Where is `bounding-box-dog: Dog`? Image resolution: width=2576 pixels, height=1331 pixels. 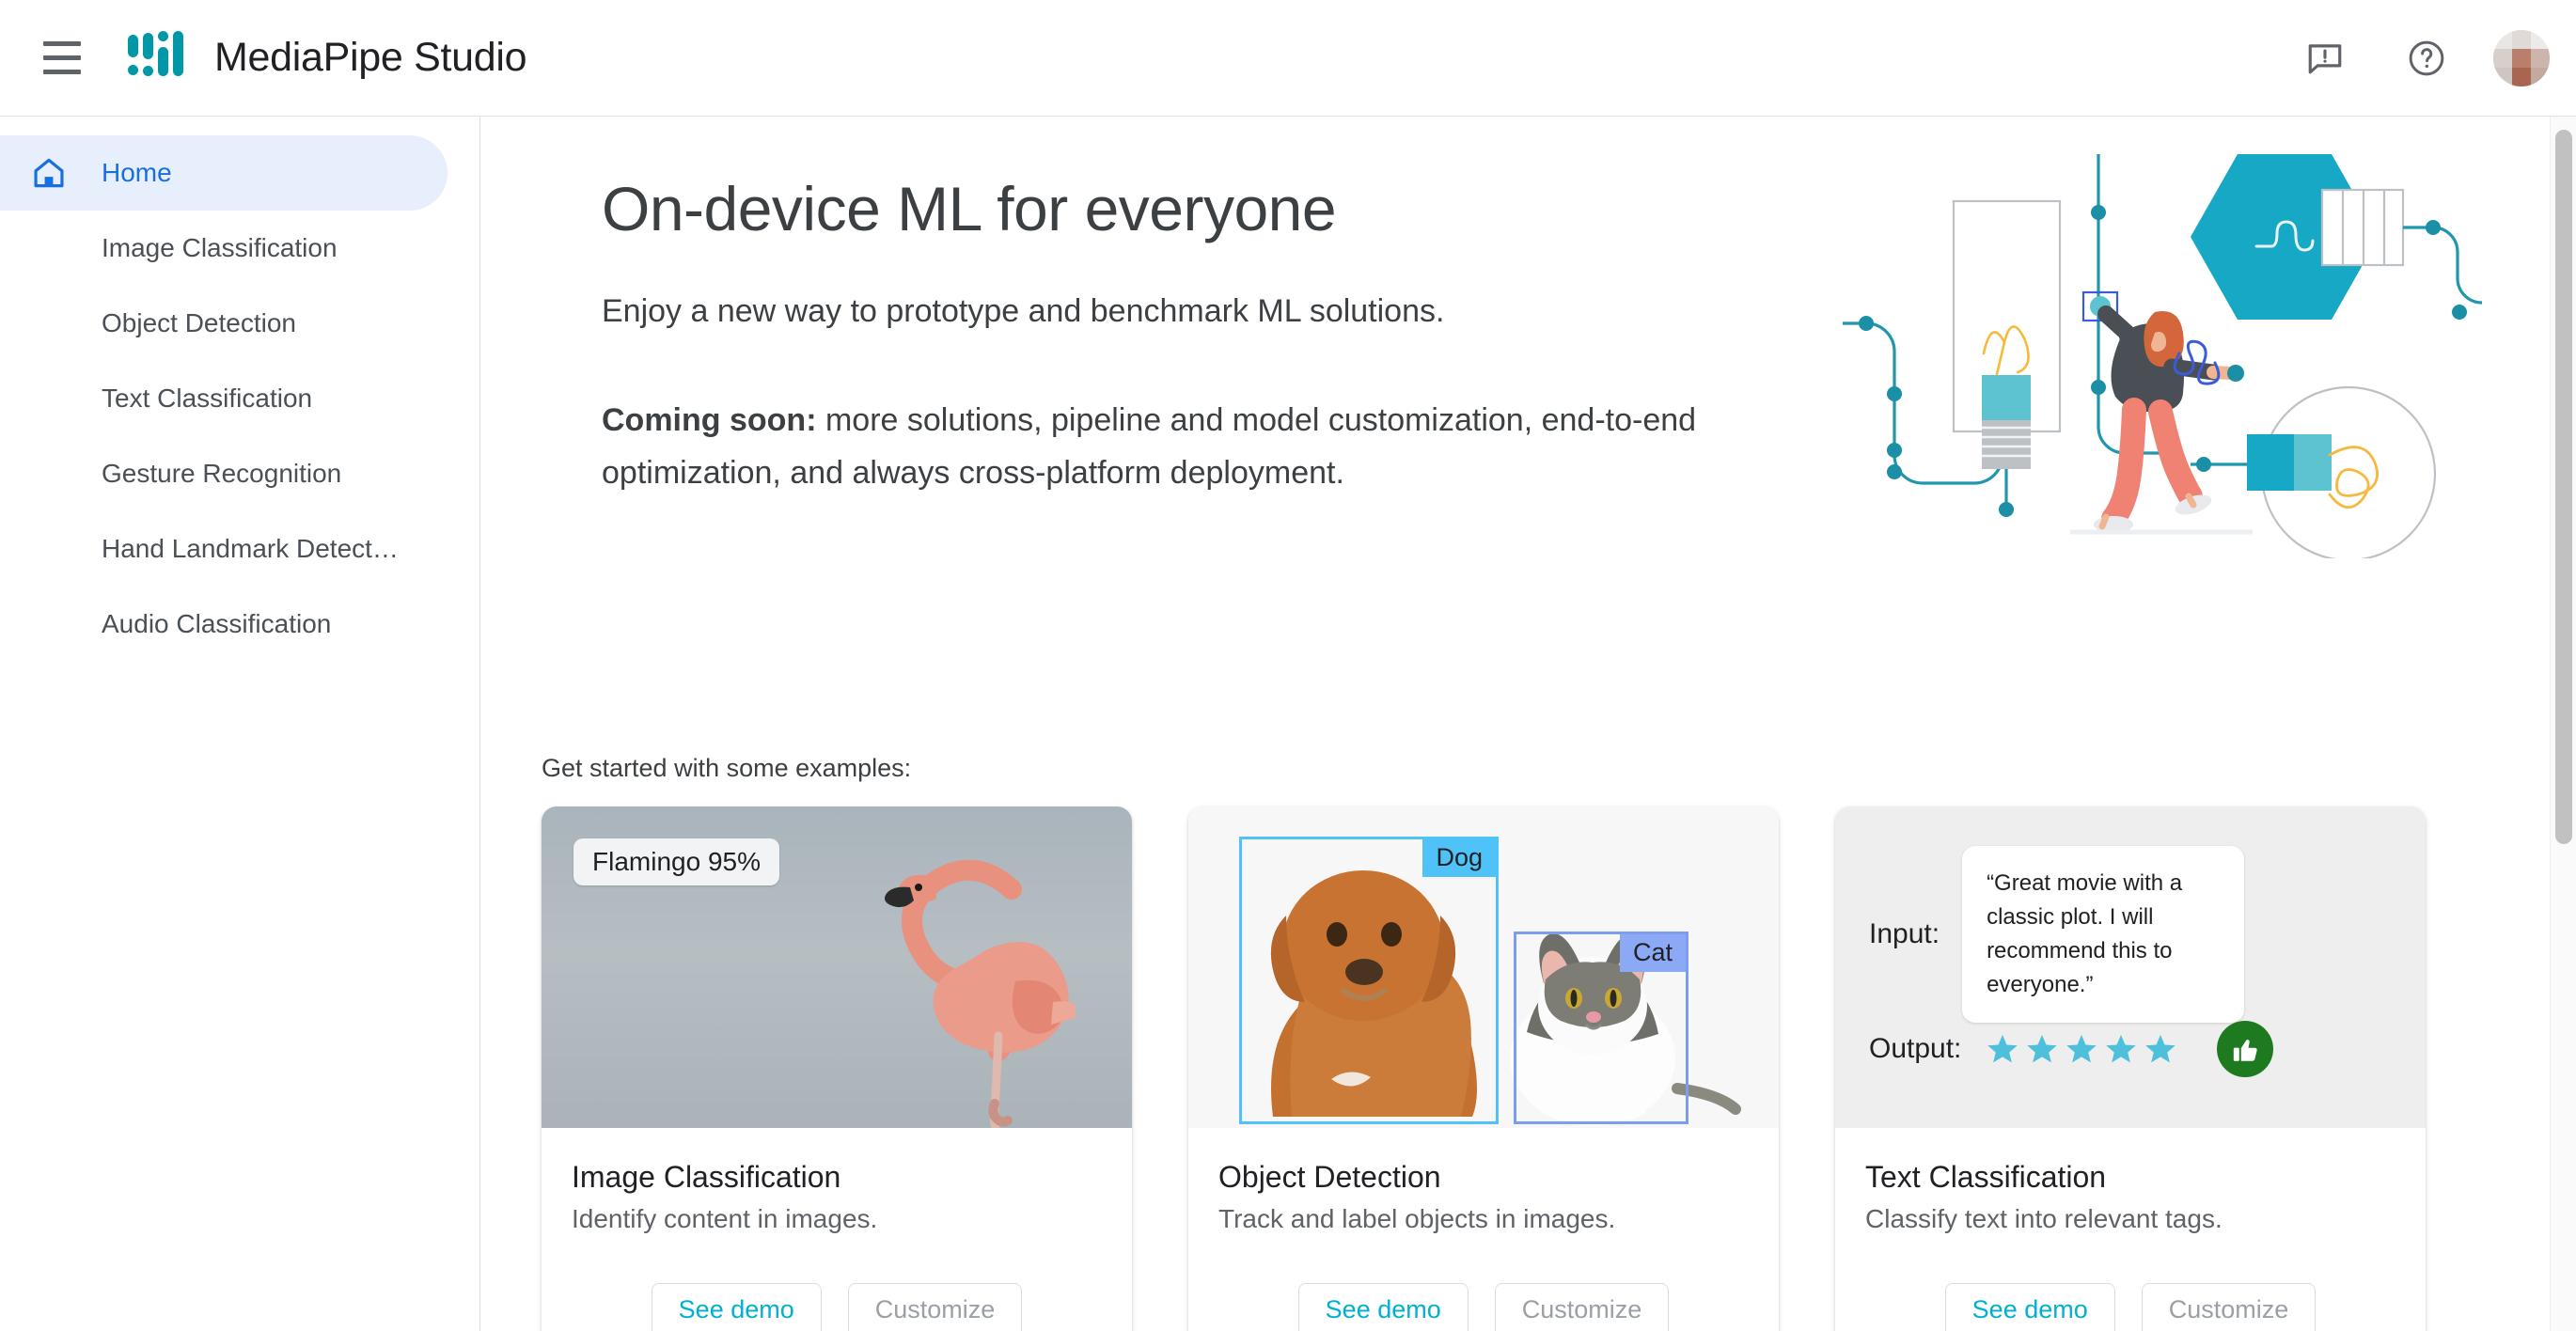 bounding-box-dog: Dog is located at coordinates (1369, 980).